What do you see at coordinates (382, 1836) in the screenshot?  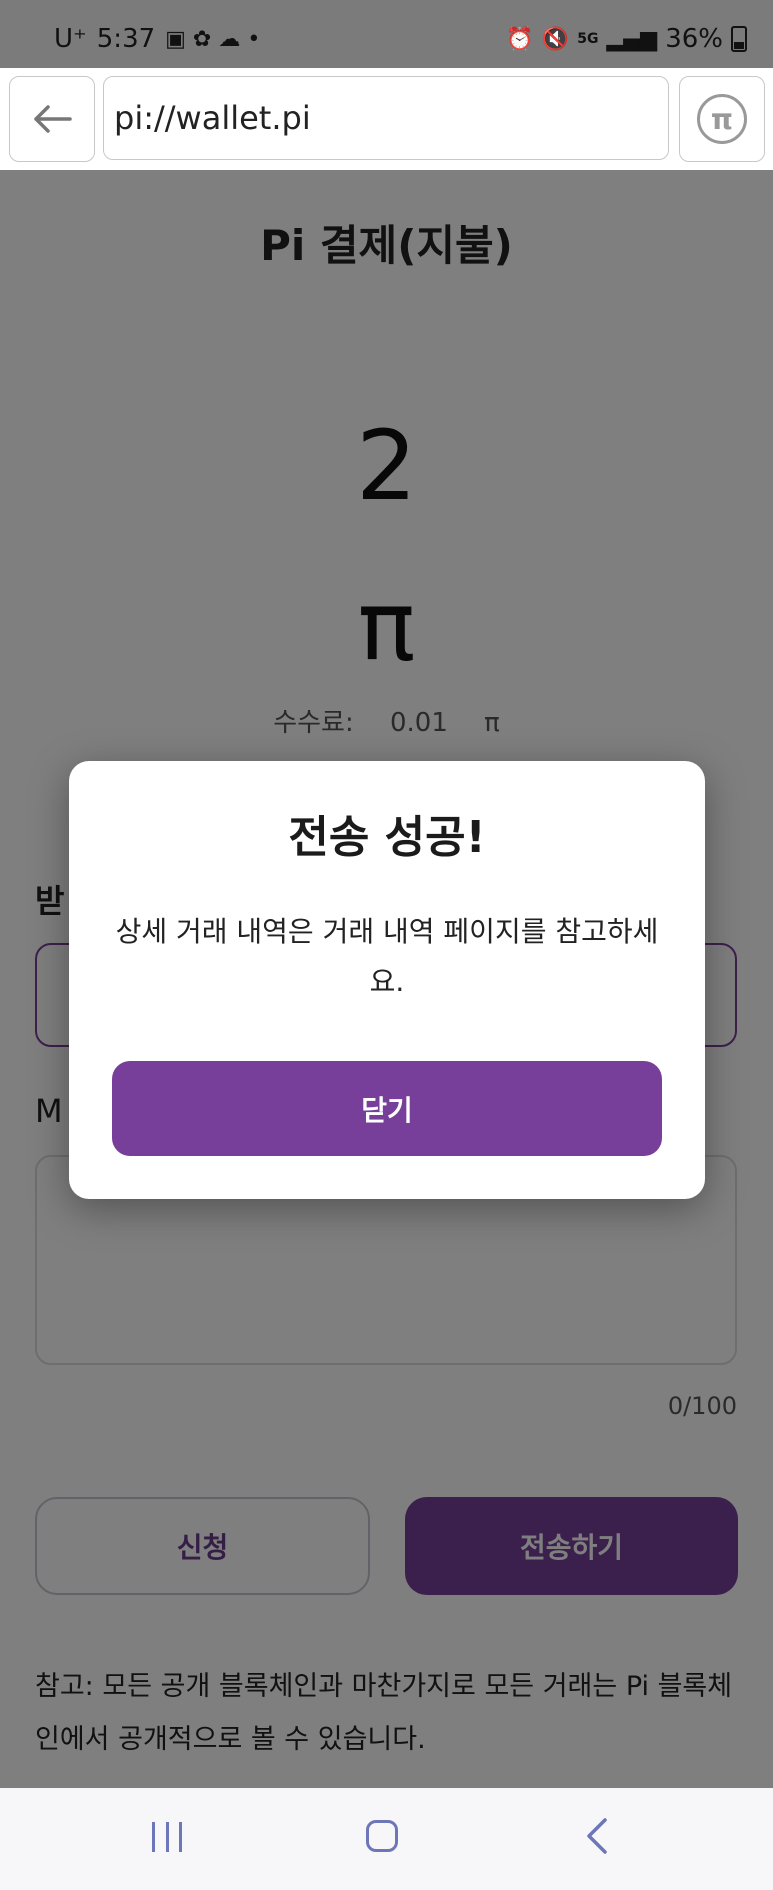 I see `home-icon` at bounding box center [382, 1836].